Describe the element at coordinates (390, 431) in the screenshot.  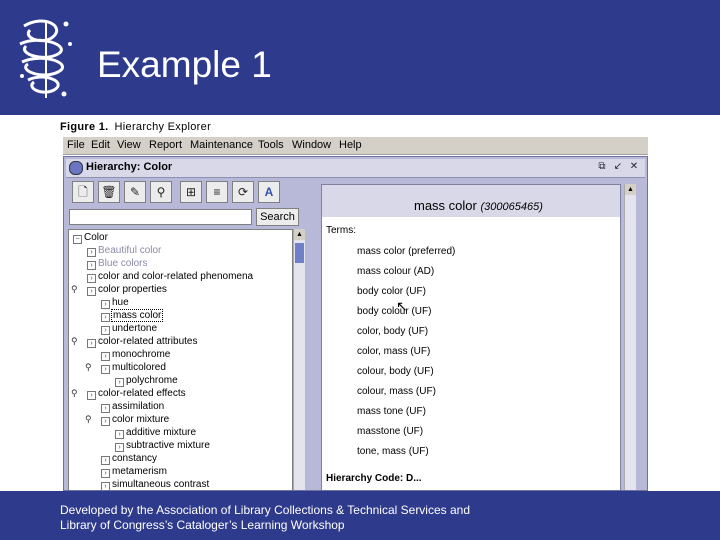
I see `term-entry: masstone (UF)` at that location.